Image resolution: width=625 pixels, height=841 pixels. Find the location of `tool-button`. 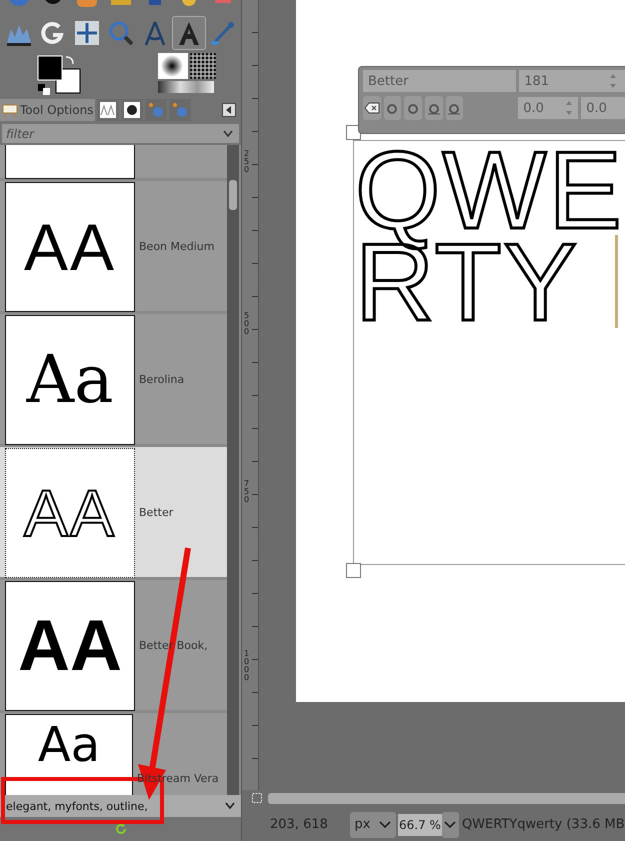

tool-button is located at coordinates (189, 33).